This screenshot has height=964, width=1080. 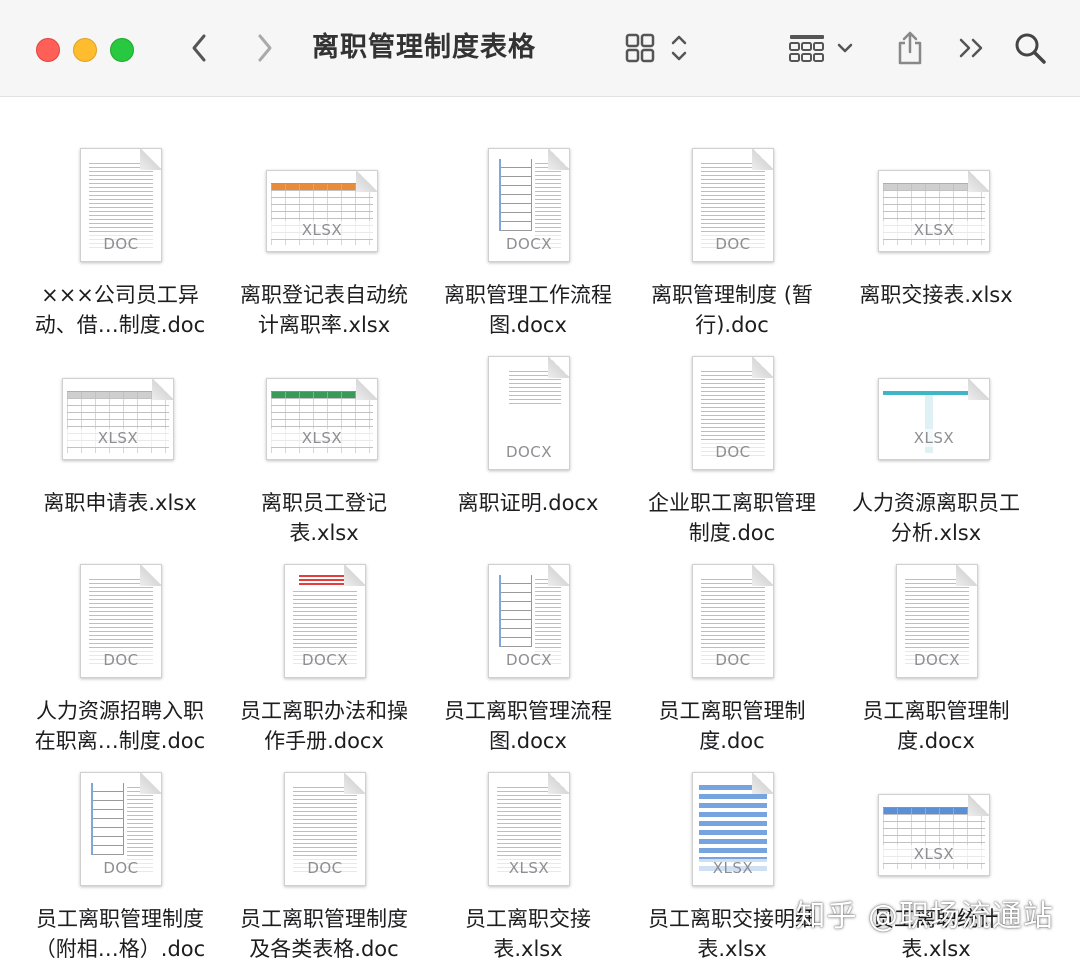 I want to click on file-name-label: 离职证明.docx, so click(x=528, y=503).